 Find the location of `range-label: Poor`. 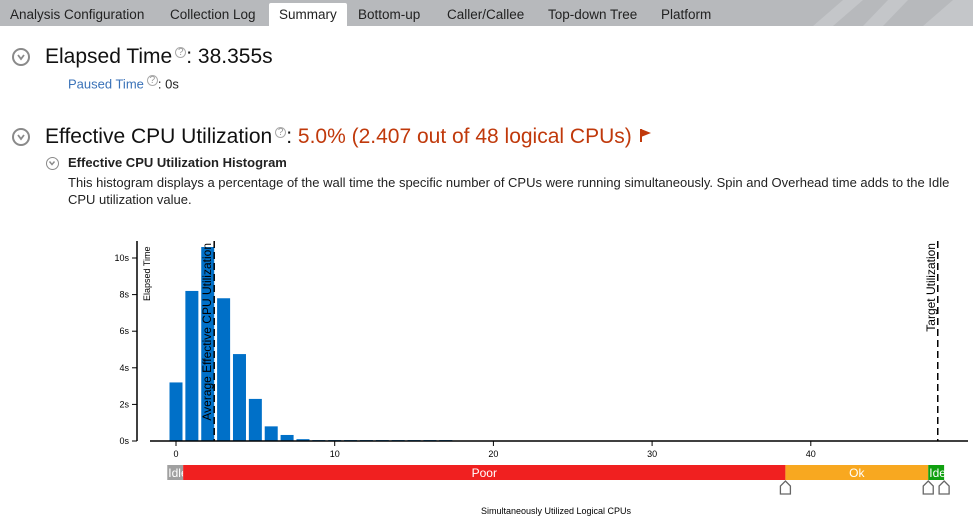

range-label: Poor is located at coordinates (484, 473).